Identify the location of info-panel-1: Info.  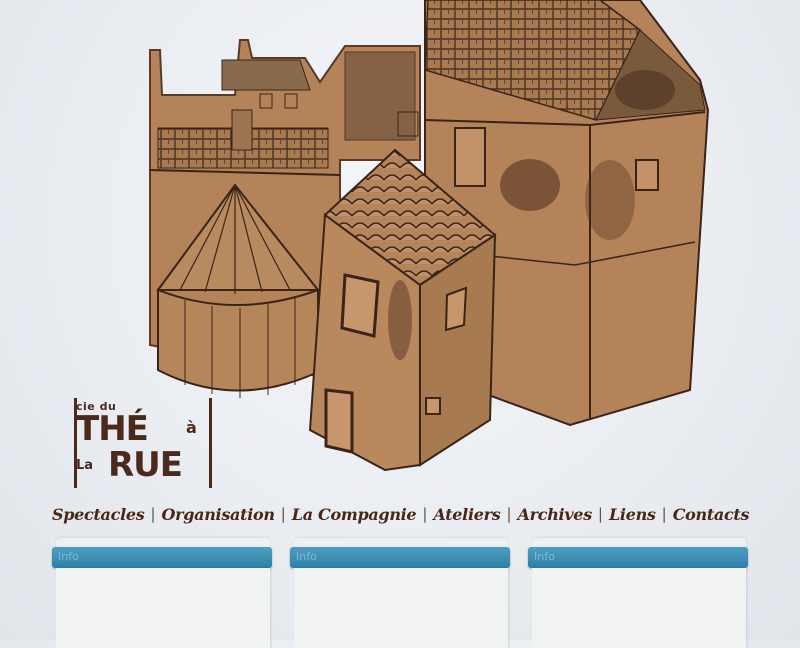
(162, 593).